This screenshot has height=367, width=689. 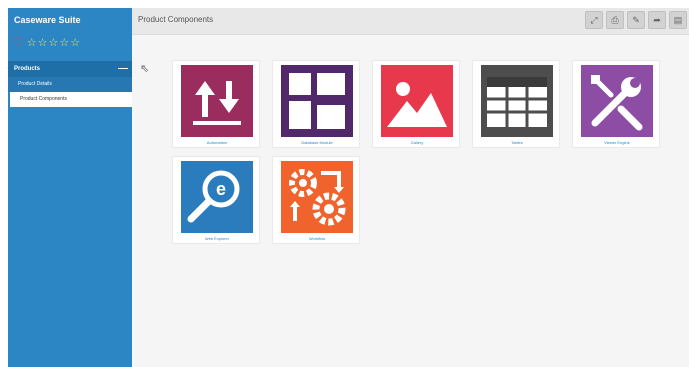 I want to click on mouse-cursor-icon: ⇖, so click(x=145, y=69).